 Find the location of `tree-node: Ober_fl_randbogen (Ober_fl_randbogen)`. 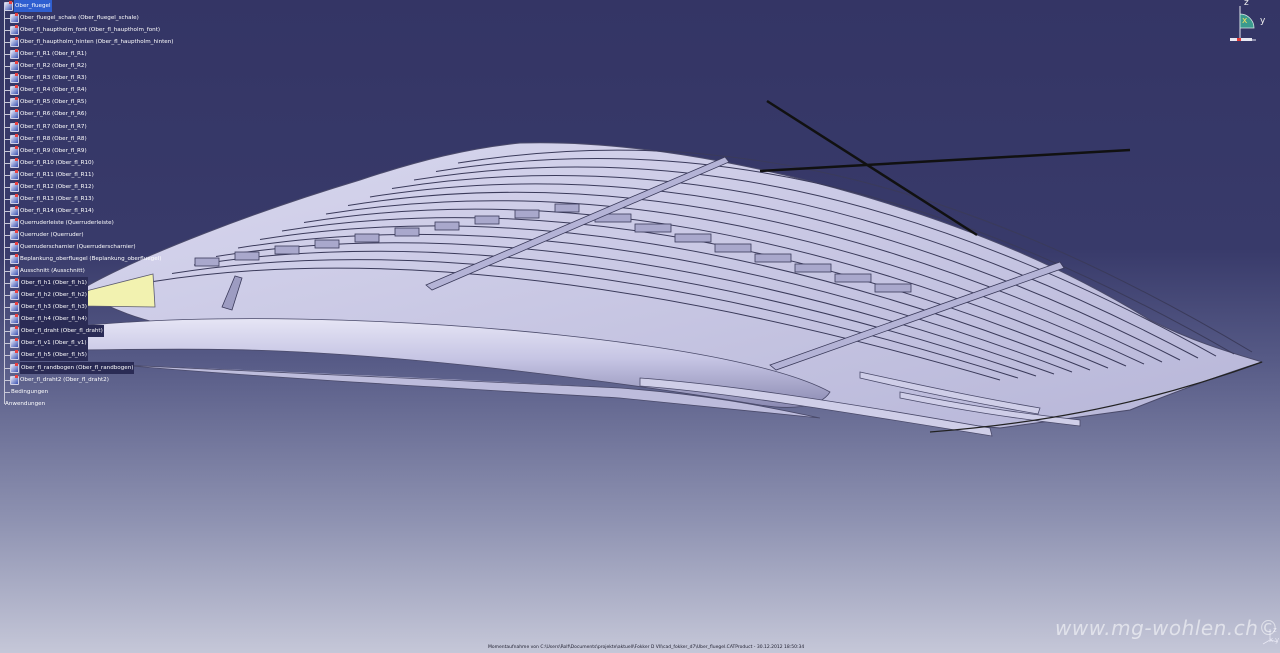

tree-node: Ober_fl_randbogen (Ober_fl_randbogen) is located at coordinates (100, 367).